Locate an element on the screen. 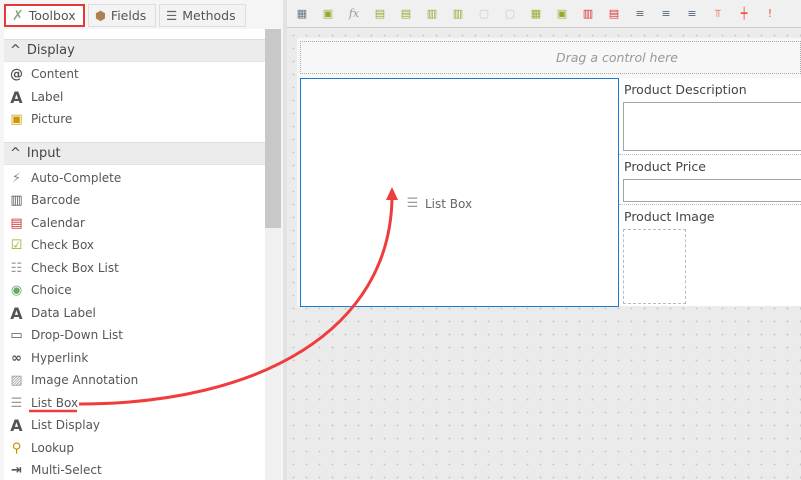  tab-fields: ⬢ Fields is located at coordinates (122, 15).